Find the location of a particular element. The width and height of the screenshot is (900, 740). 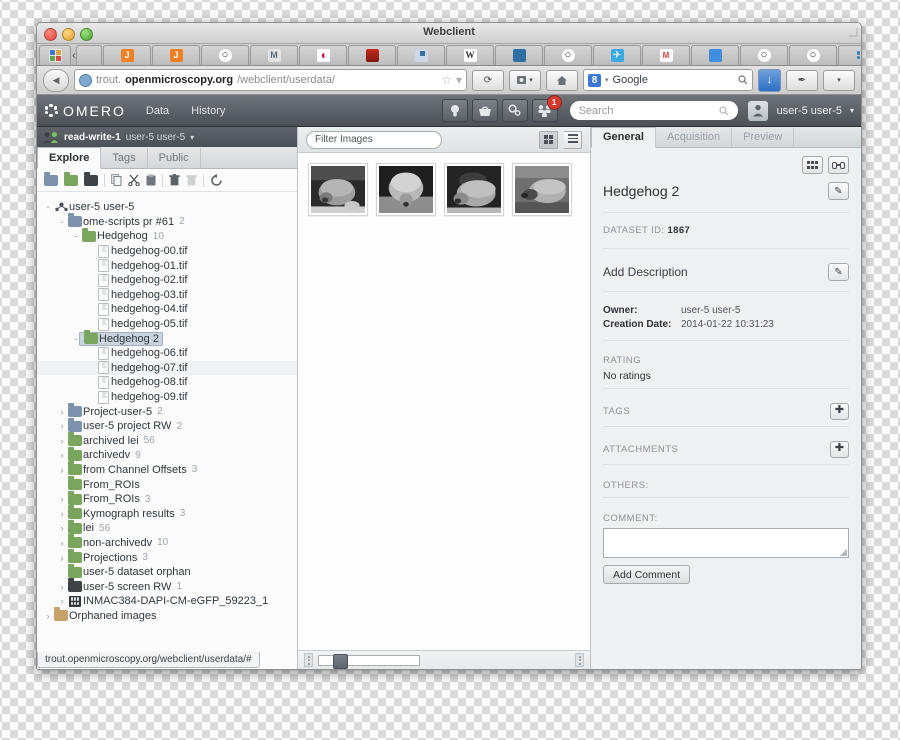

tab-trello is located at coordinates (519, 55).